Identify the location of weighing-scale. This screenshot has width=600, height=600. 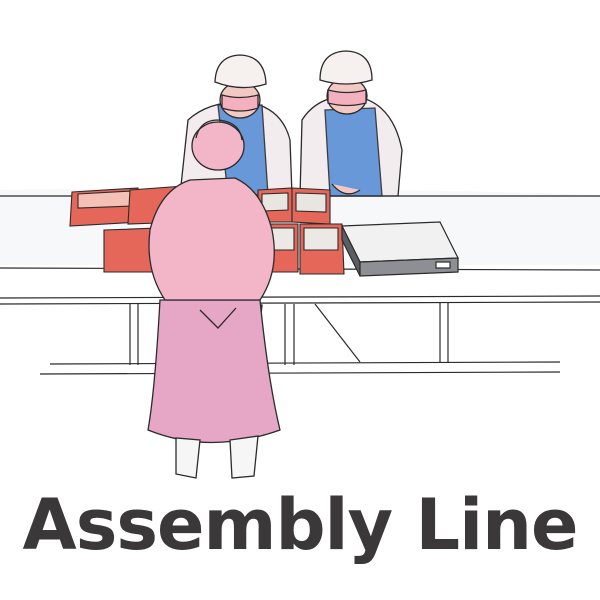
(400, 249).